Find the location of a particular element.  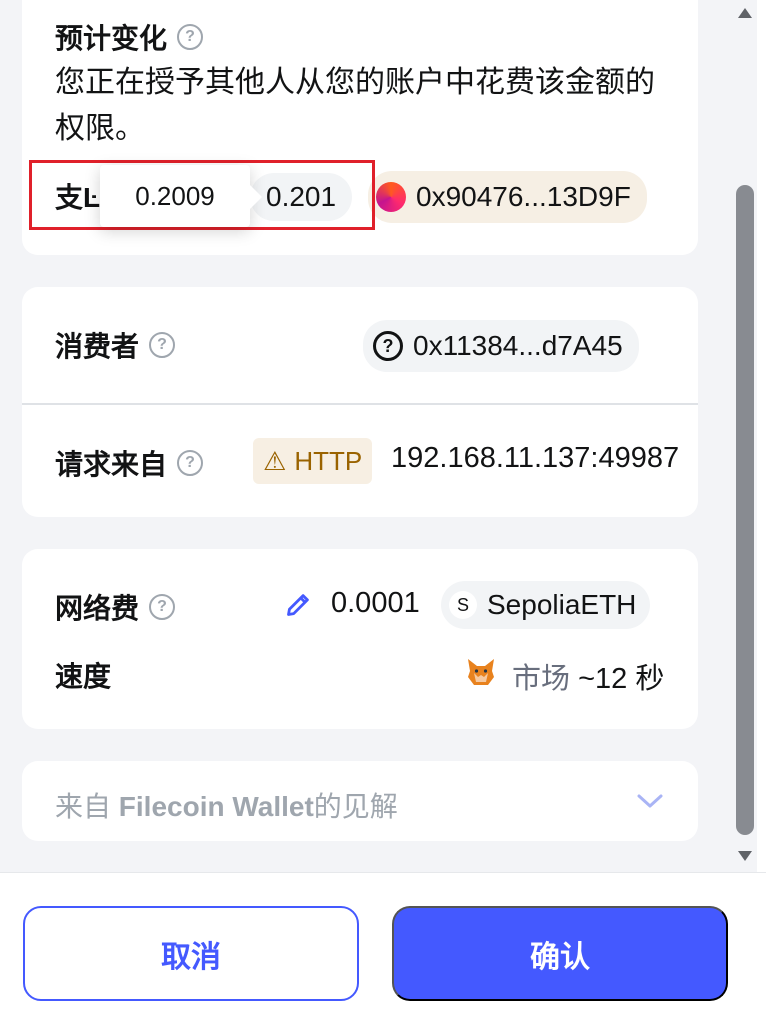

insights-card: 来自 Filecoin Wallet的见解 is located at coordinates (360, 801).